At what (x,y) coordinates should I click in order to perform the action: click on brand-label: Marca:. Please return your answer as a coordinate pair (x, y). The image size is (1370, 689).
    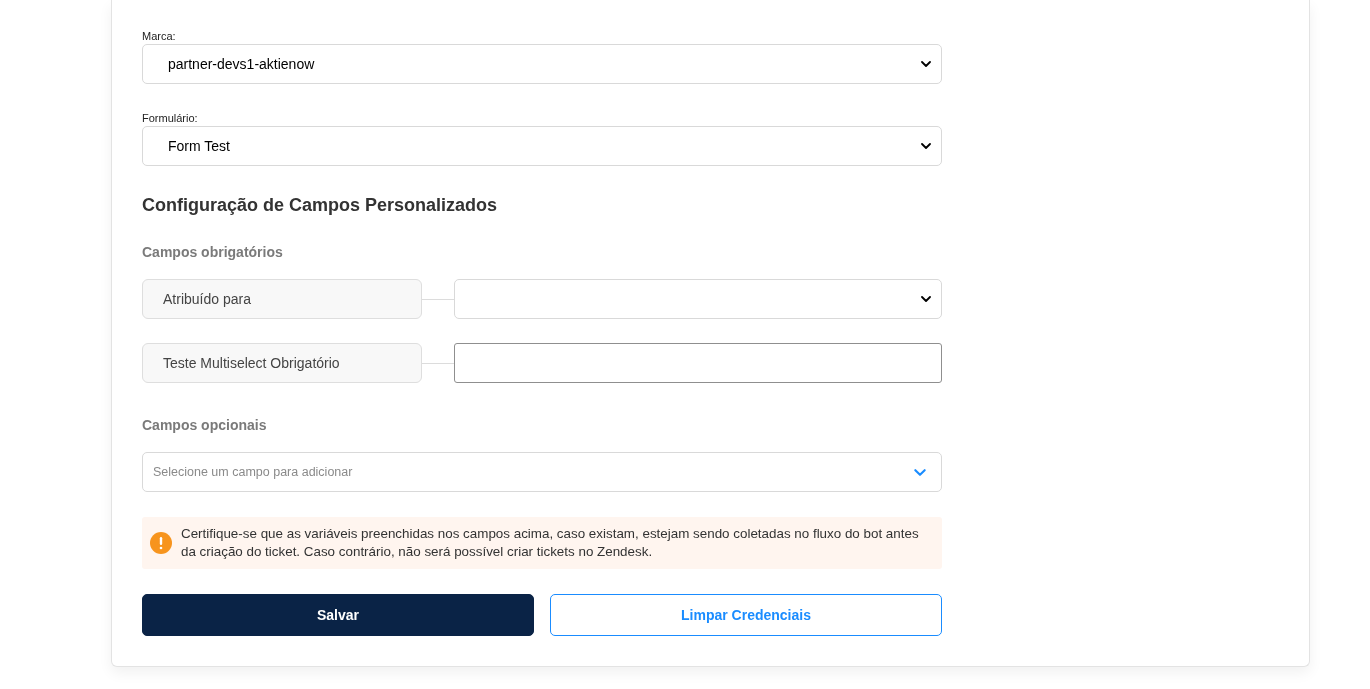
    Looking at the image, I should click on (159, 36).